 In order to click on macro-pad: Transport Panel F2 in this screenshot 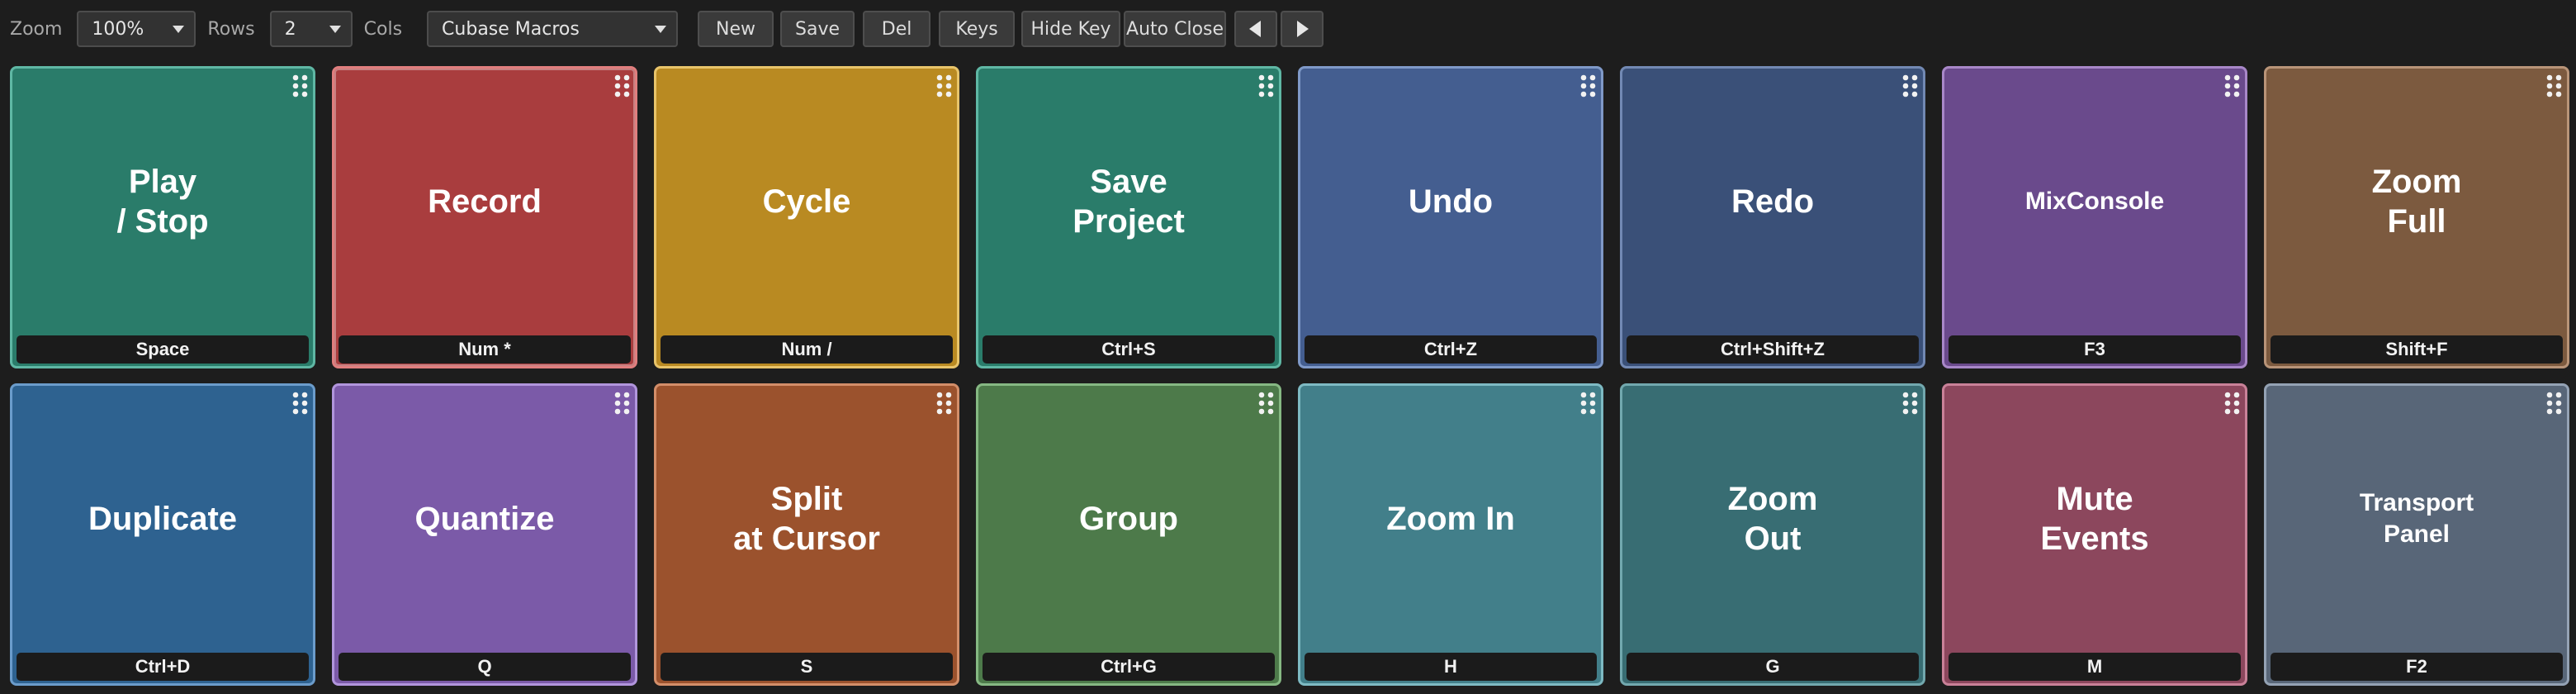, I will do `click(2416, 534)`.